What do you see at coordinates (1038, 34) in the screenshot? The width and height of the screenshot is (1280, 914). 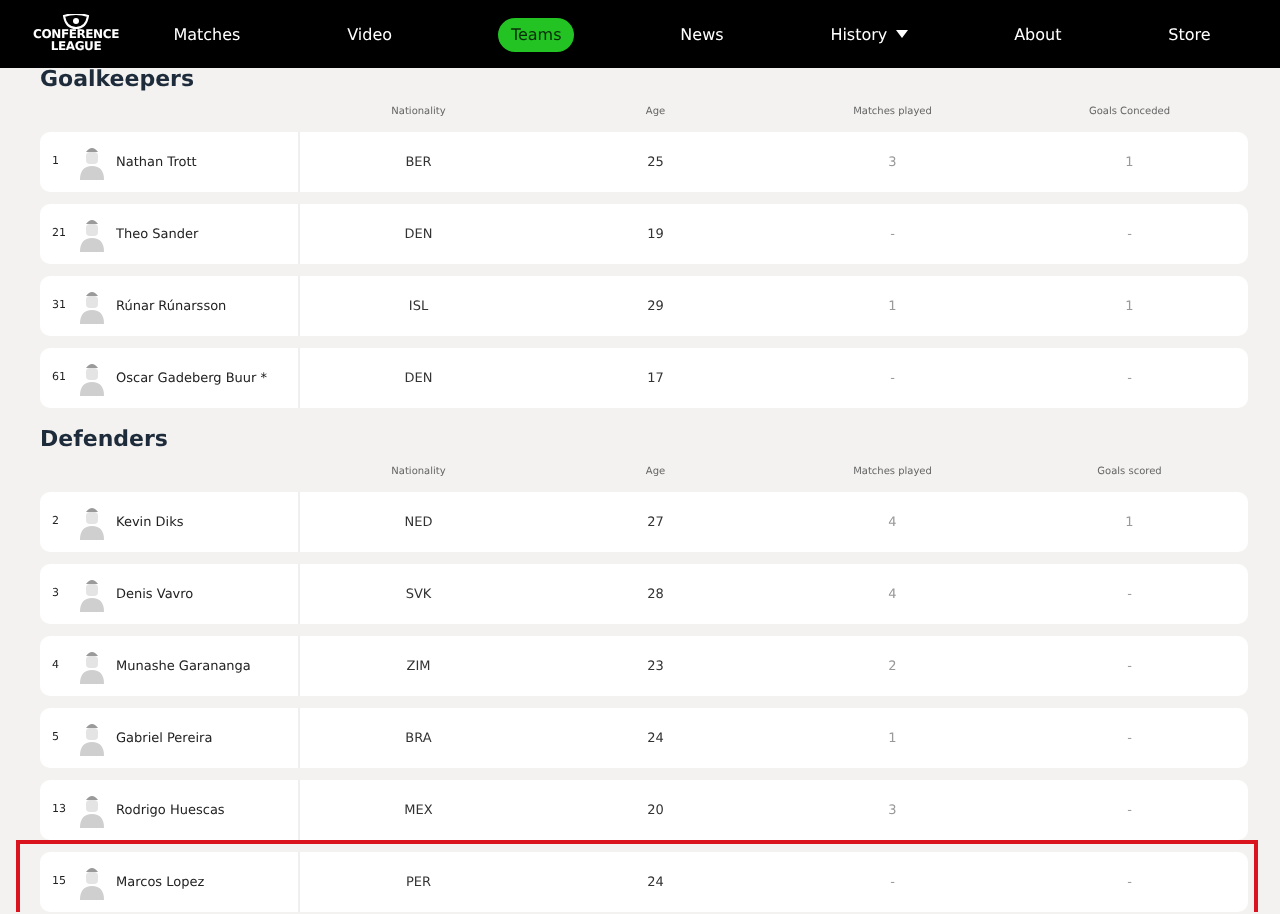 I see `nav-link: About` at bounding box center [1038, 34].